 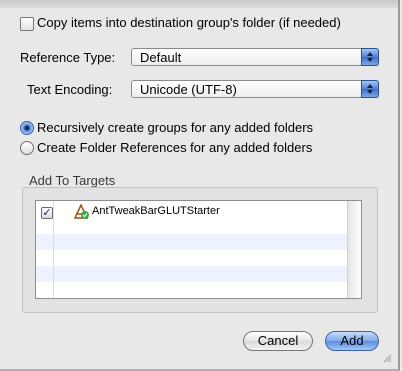 I want to click on reference-type-popup: Default, so click(x=255, y=57).